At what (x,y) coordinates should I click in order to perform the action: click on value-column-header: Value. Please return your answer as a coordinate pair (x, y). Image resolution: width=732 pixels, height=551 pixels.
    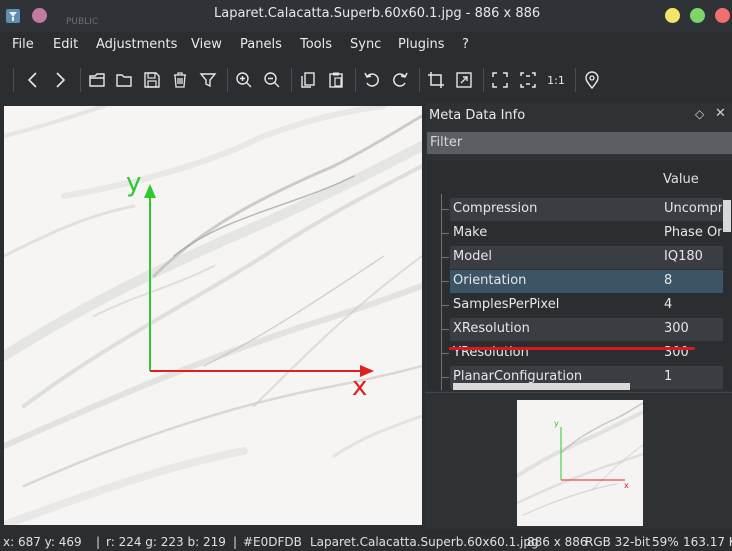
    Looking at the image, I should click on (681, 179).